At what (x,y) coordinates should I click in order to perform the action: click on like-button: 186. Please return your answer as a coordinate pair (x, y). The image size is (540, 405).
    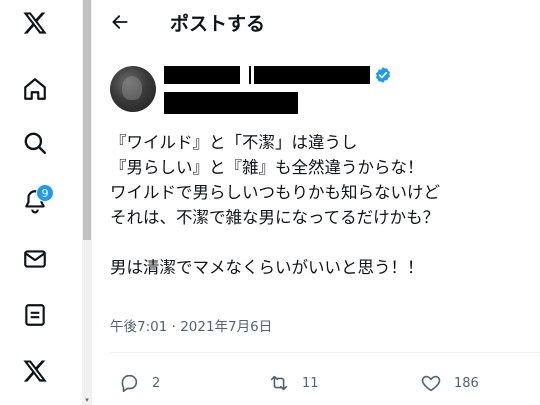
    Looking at the image, I should click on (449, 383).